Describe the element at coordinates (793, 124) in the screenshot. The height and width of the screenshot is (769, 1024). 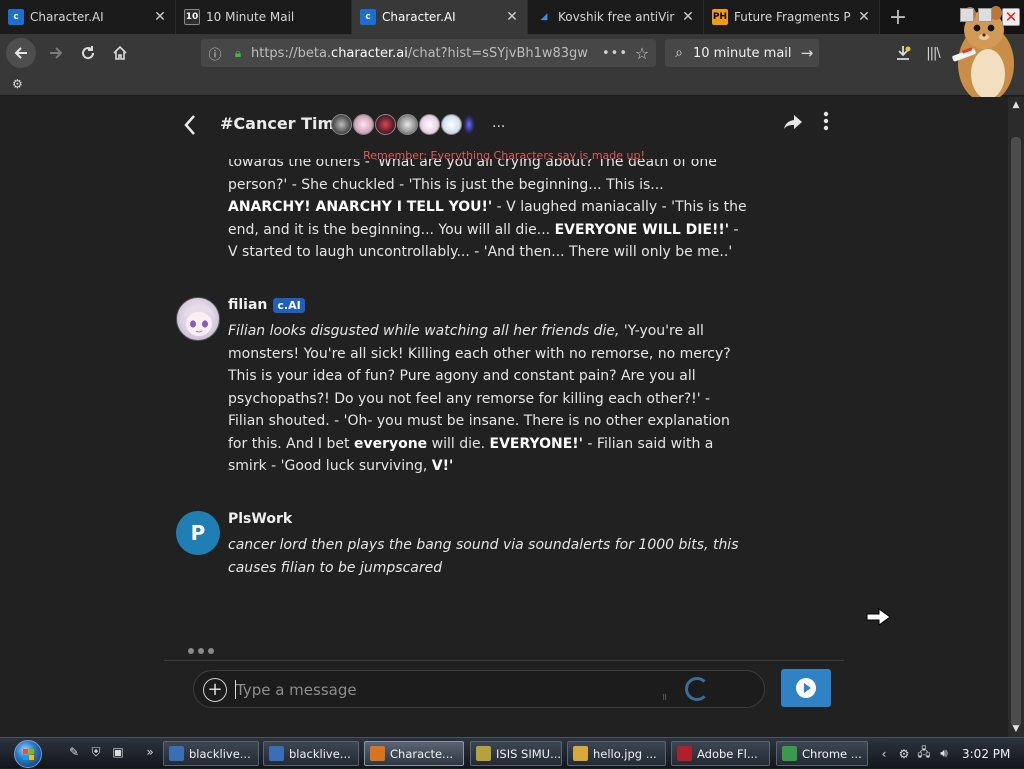
I see `share-button` at that location.